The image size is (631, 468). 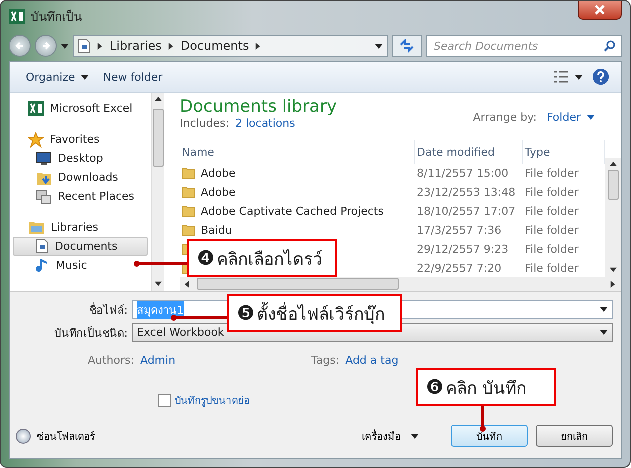 What do you see at coordinates (518, 46) in the screenshot?
I see `search-field: Search Documents` at bounding box center [518, 46].